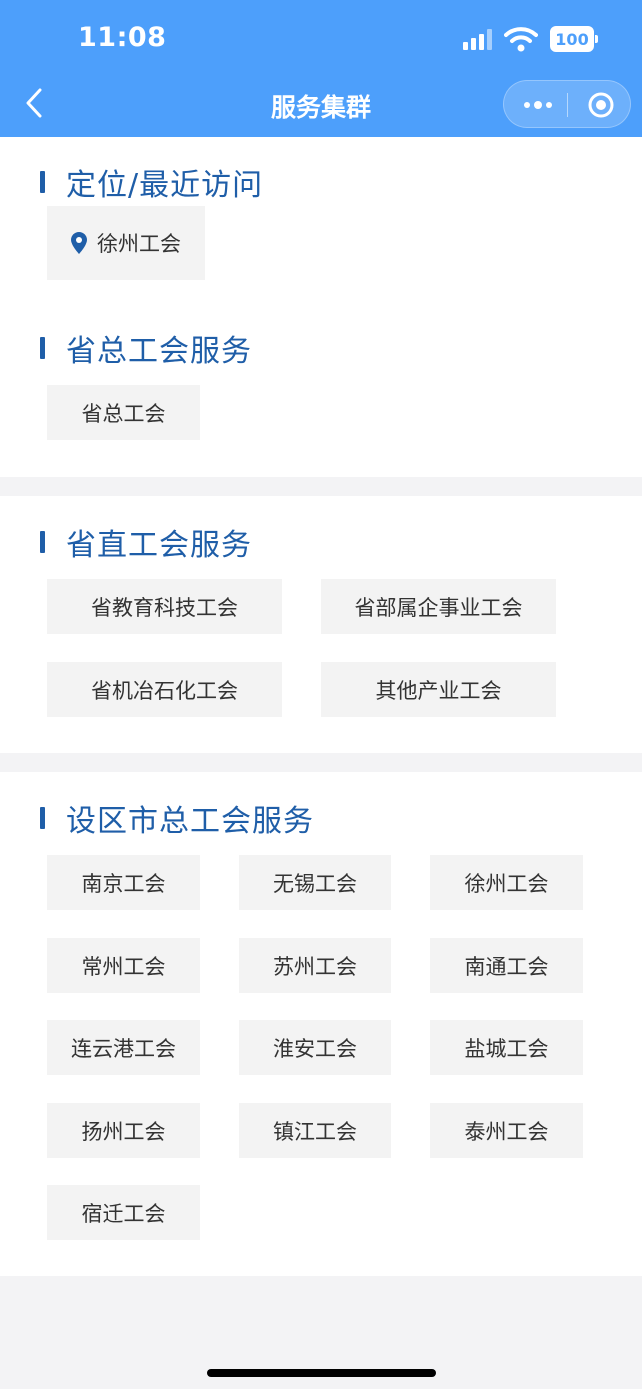  Describe the element at coordinates (146, 349) in the screenshot. I see `section-heading-provincial: 省总工会服务` at that location.